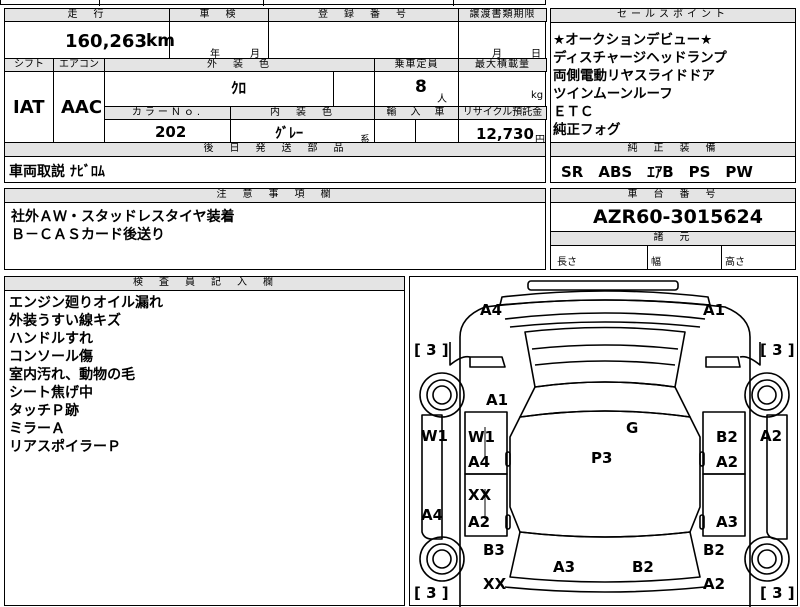 This screenshot has width=800, height=607. Describe the element at coordinates (673, 15) in the screenshot. I see `sales-points-header: セールスポイント` at that location.